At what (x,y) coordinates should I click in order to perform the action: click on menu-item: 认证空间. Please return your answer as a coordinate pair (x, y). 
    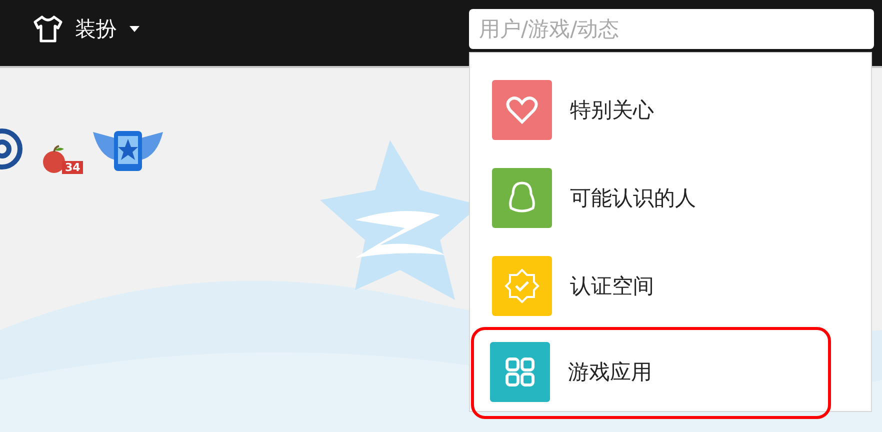
    Looking at the image, I should click on (573, 286).